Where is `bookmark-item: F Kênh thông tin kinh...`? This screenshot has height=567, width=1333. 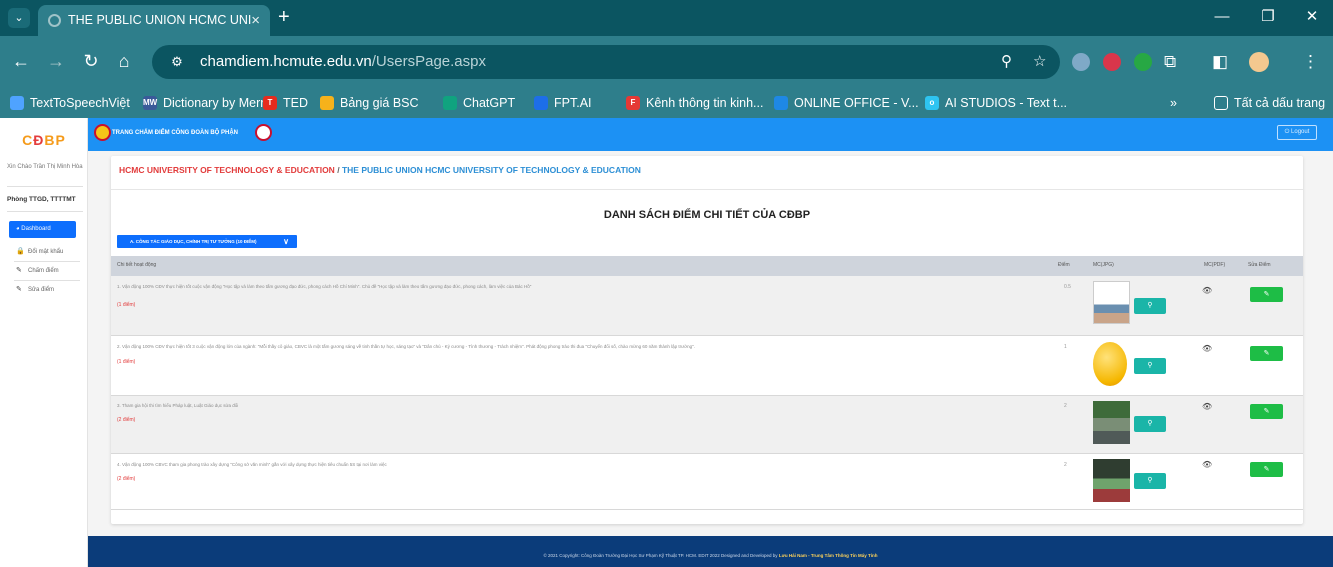 bookmark-item: F Kênh thông tin kinh... is located at coordinates (694, 103).